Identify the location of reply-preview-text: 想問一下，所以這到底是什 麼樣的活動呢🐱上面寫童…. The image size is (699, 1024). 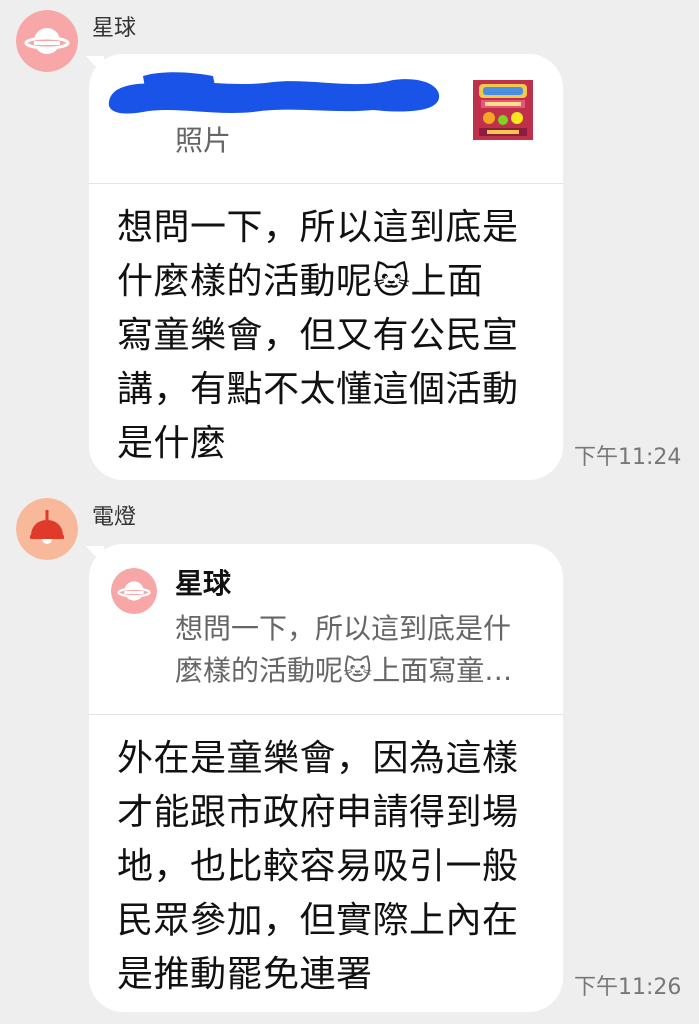
(344, 649).